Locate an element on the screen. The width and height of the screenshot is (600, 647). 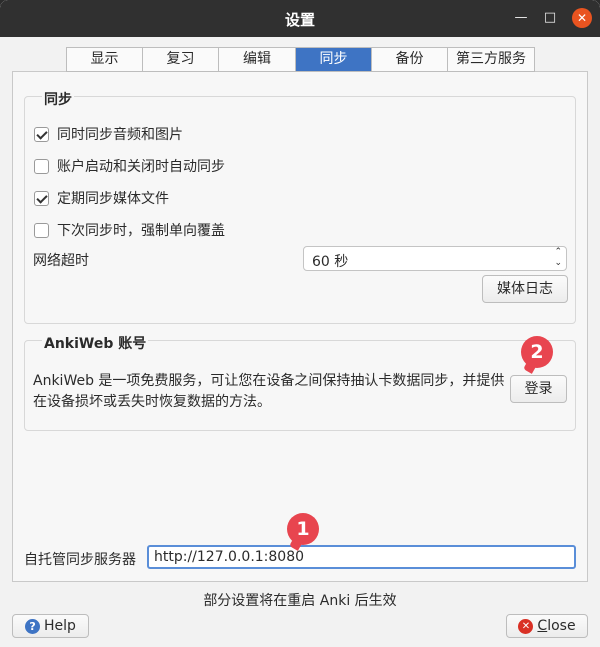
tab-review: 复习 is located at coordinates (181, 59).